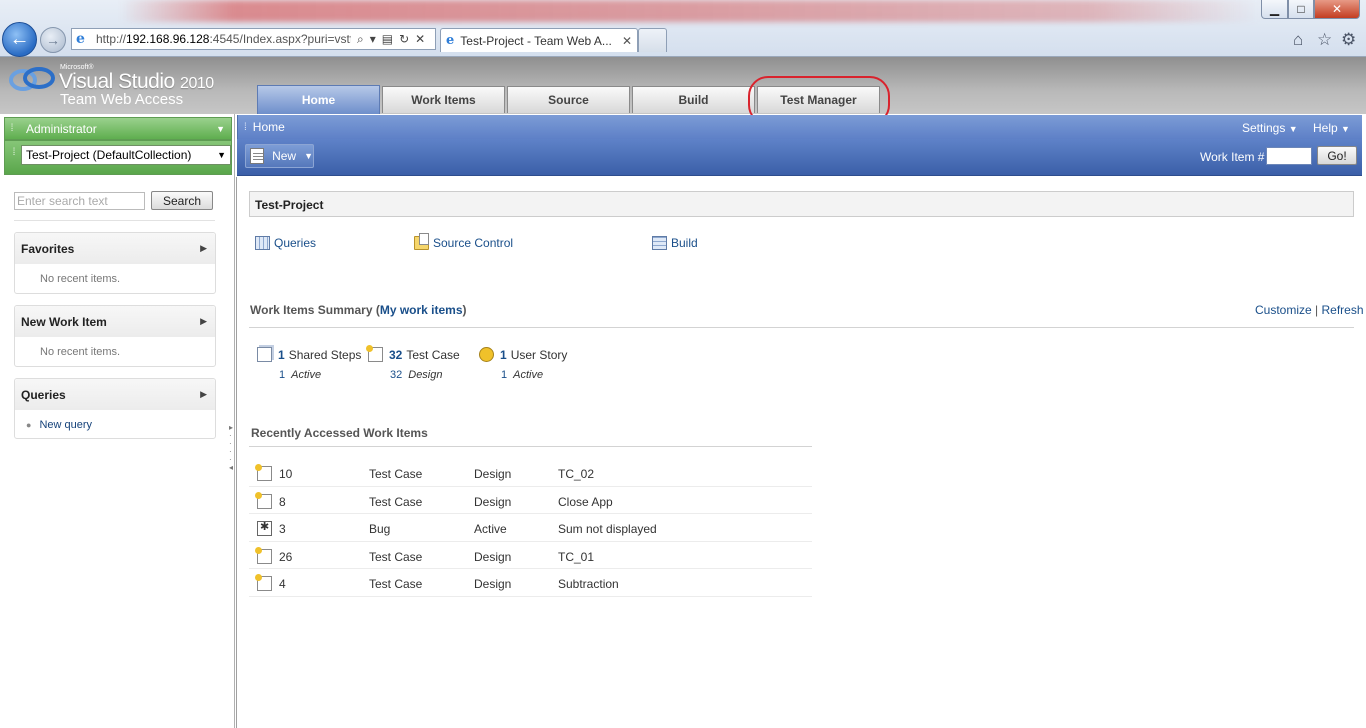 This screenshot has height=728, width=1366. I want to click on refresh-icon: ↻, so click(404, 39).